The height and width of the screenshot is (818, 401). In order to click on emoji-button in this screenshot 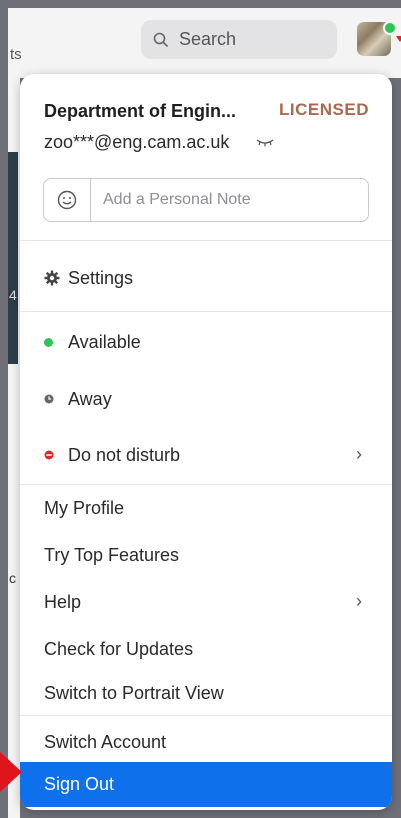, I will do `click(67, 200)`.